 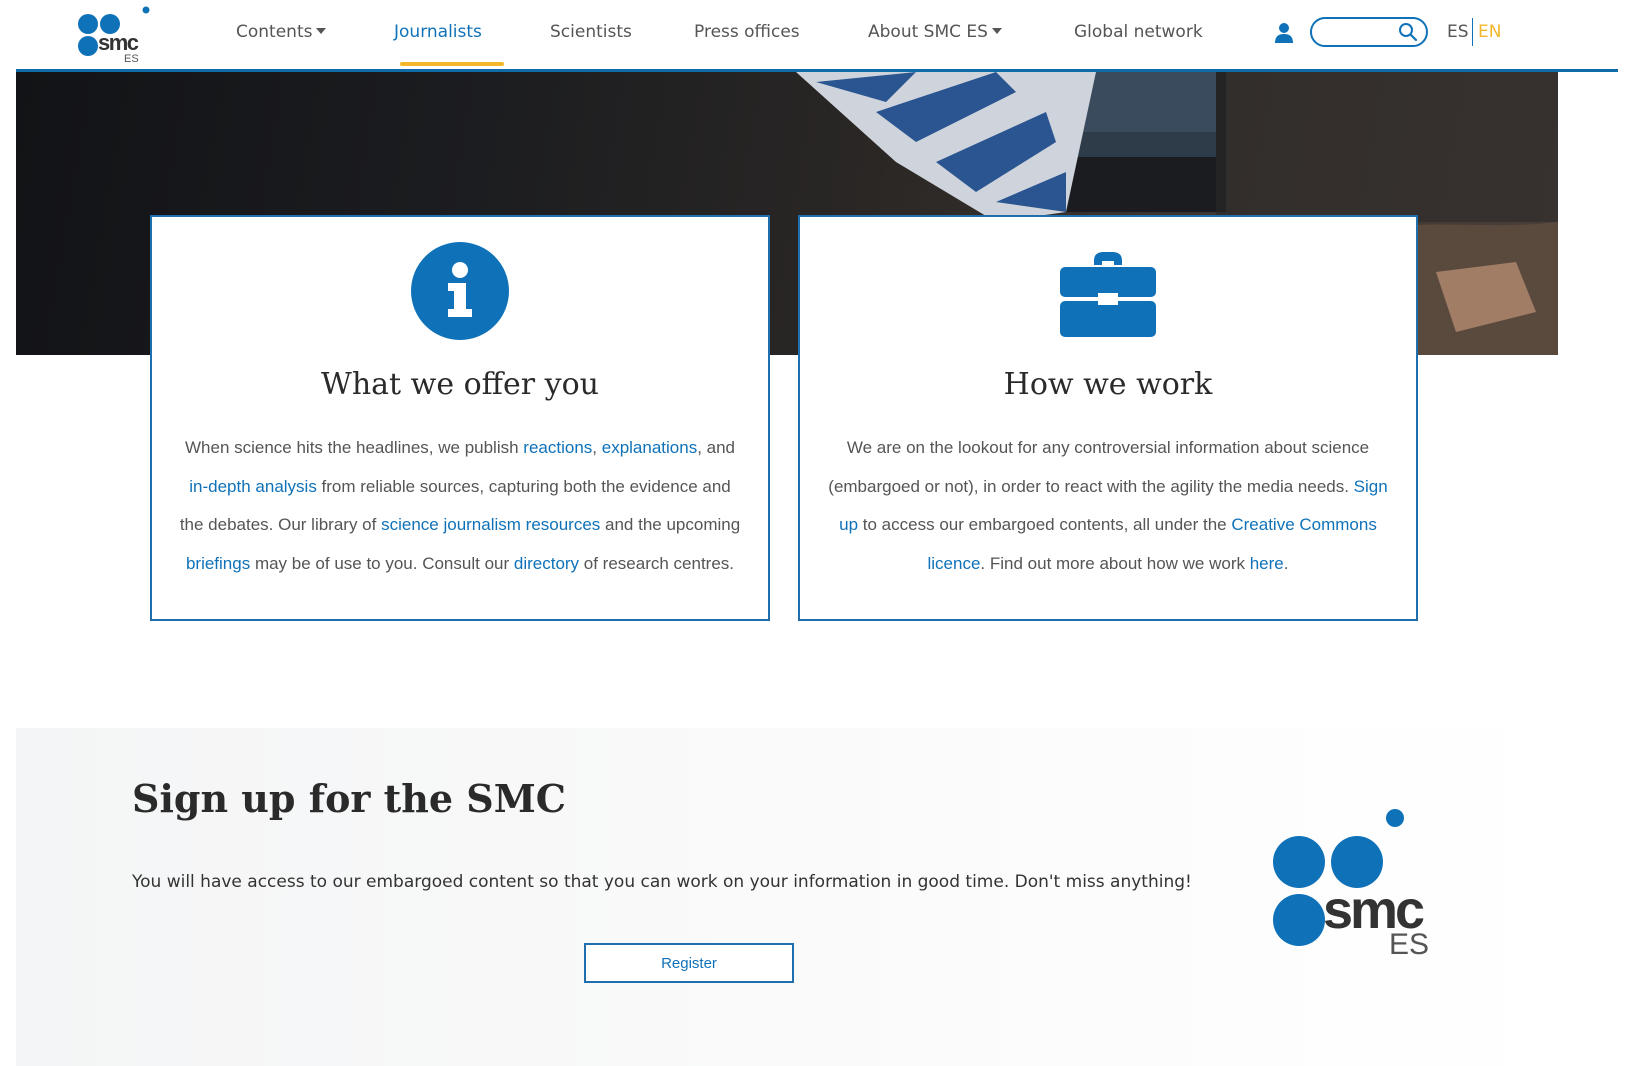 I want to click on explanations-link: explanations, so click(x=649, y=447).